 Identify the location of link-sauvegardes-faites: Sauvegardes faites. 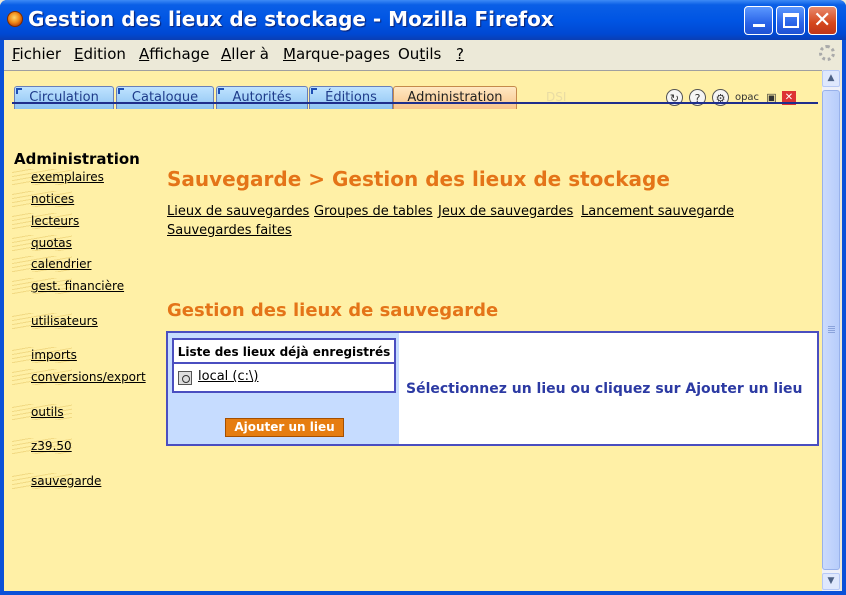
(229, 230).